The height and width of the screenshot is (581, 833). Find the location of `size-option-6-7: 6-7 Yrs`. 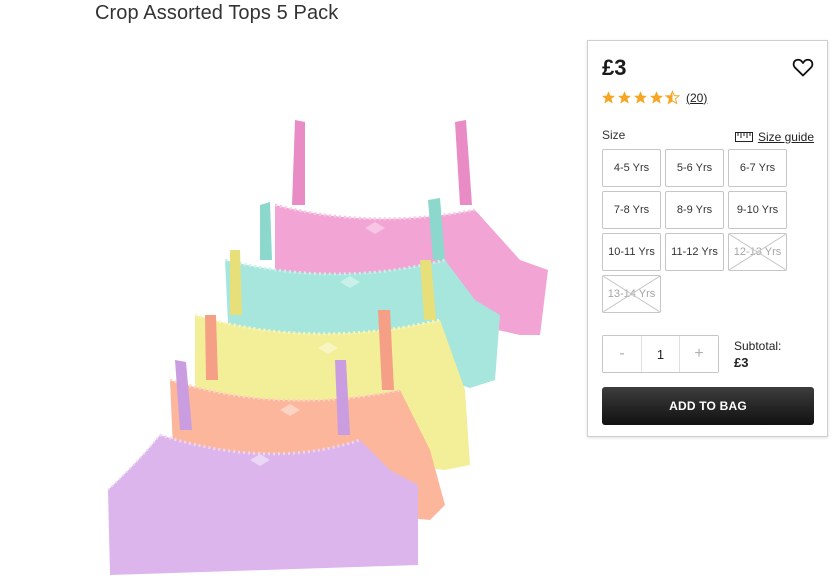

size-option-6-7: 6-7 Yrs is located at coordinates (757, 168).